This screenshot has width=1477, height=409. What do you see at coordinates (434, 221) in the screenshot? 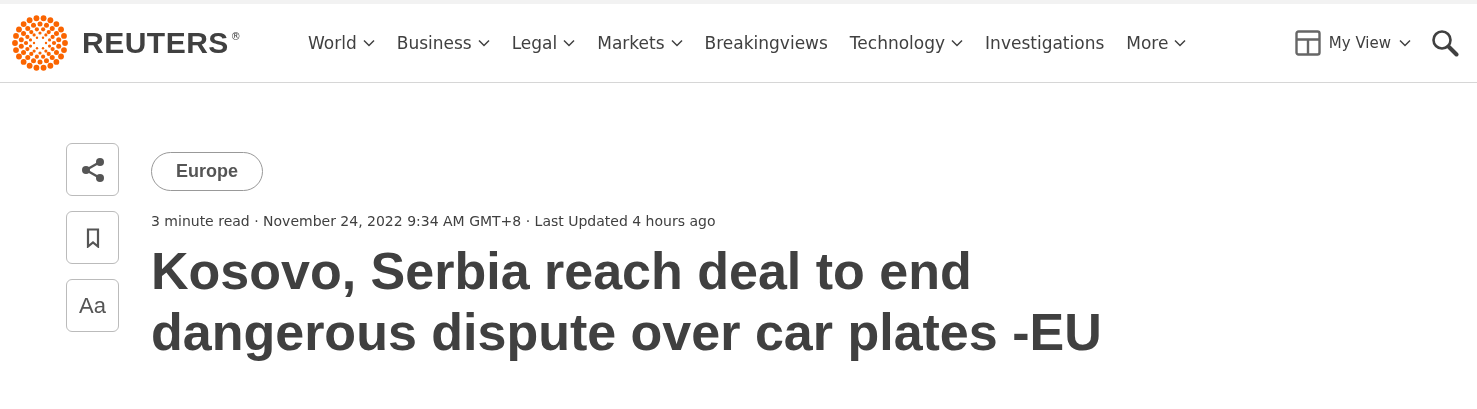
I see `article-meta: 3 minute read · November 24, 2022 9:34 AM GMT+8 · Last Updated 4 hours ago` at bounding box center [434, 221].